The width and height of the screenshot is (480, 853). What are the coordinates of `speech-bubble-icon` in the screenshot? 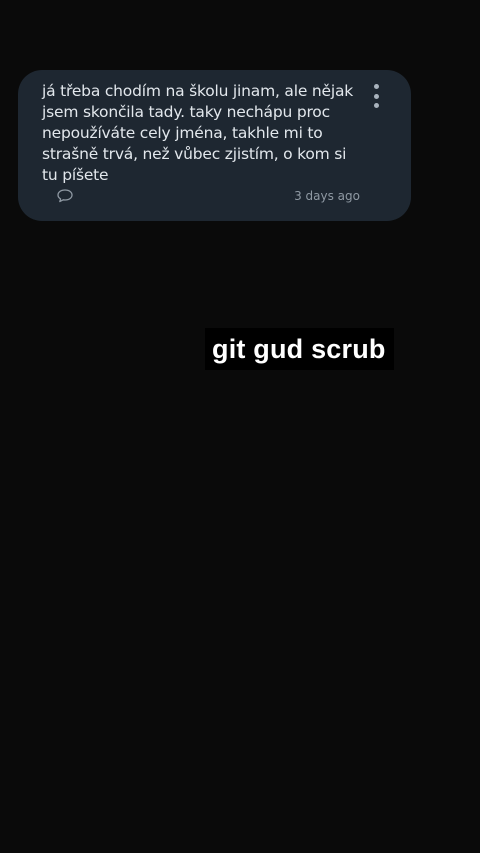 It's located at (65, 196).